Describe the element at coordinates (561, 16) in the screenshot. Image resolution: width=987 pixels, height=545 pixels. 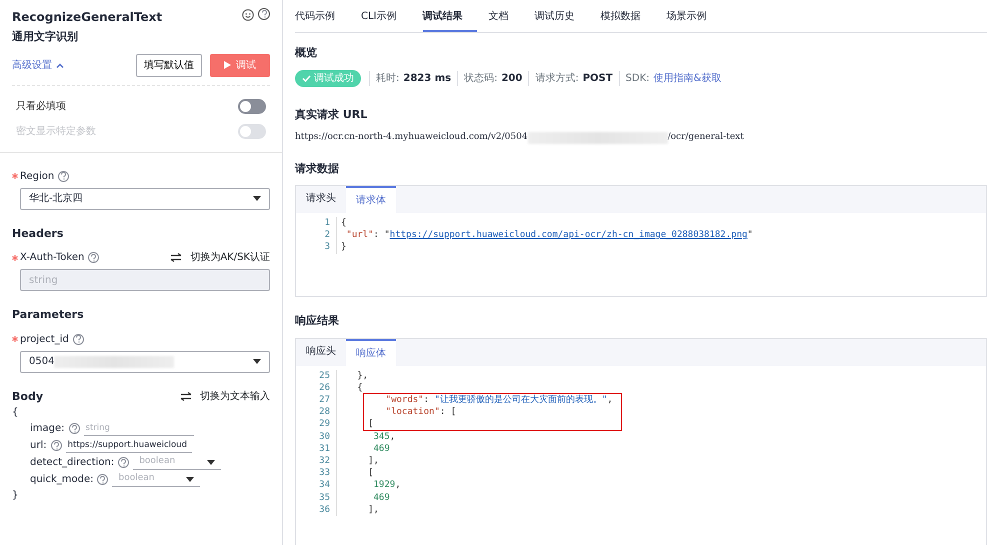
I see `tab: 调试历史` at that location.